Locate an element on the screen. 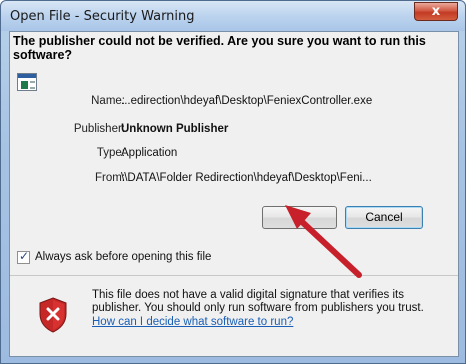 This screenshot has height=364, width=466. security-shield-icon is located at coordinates (53, 315).